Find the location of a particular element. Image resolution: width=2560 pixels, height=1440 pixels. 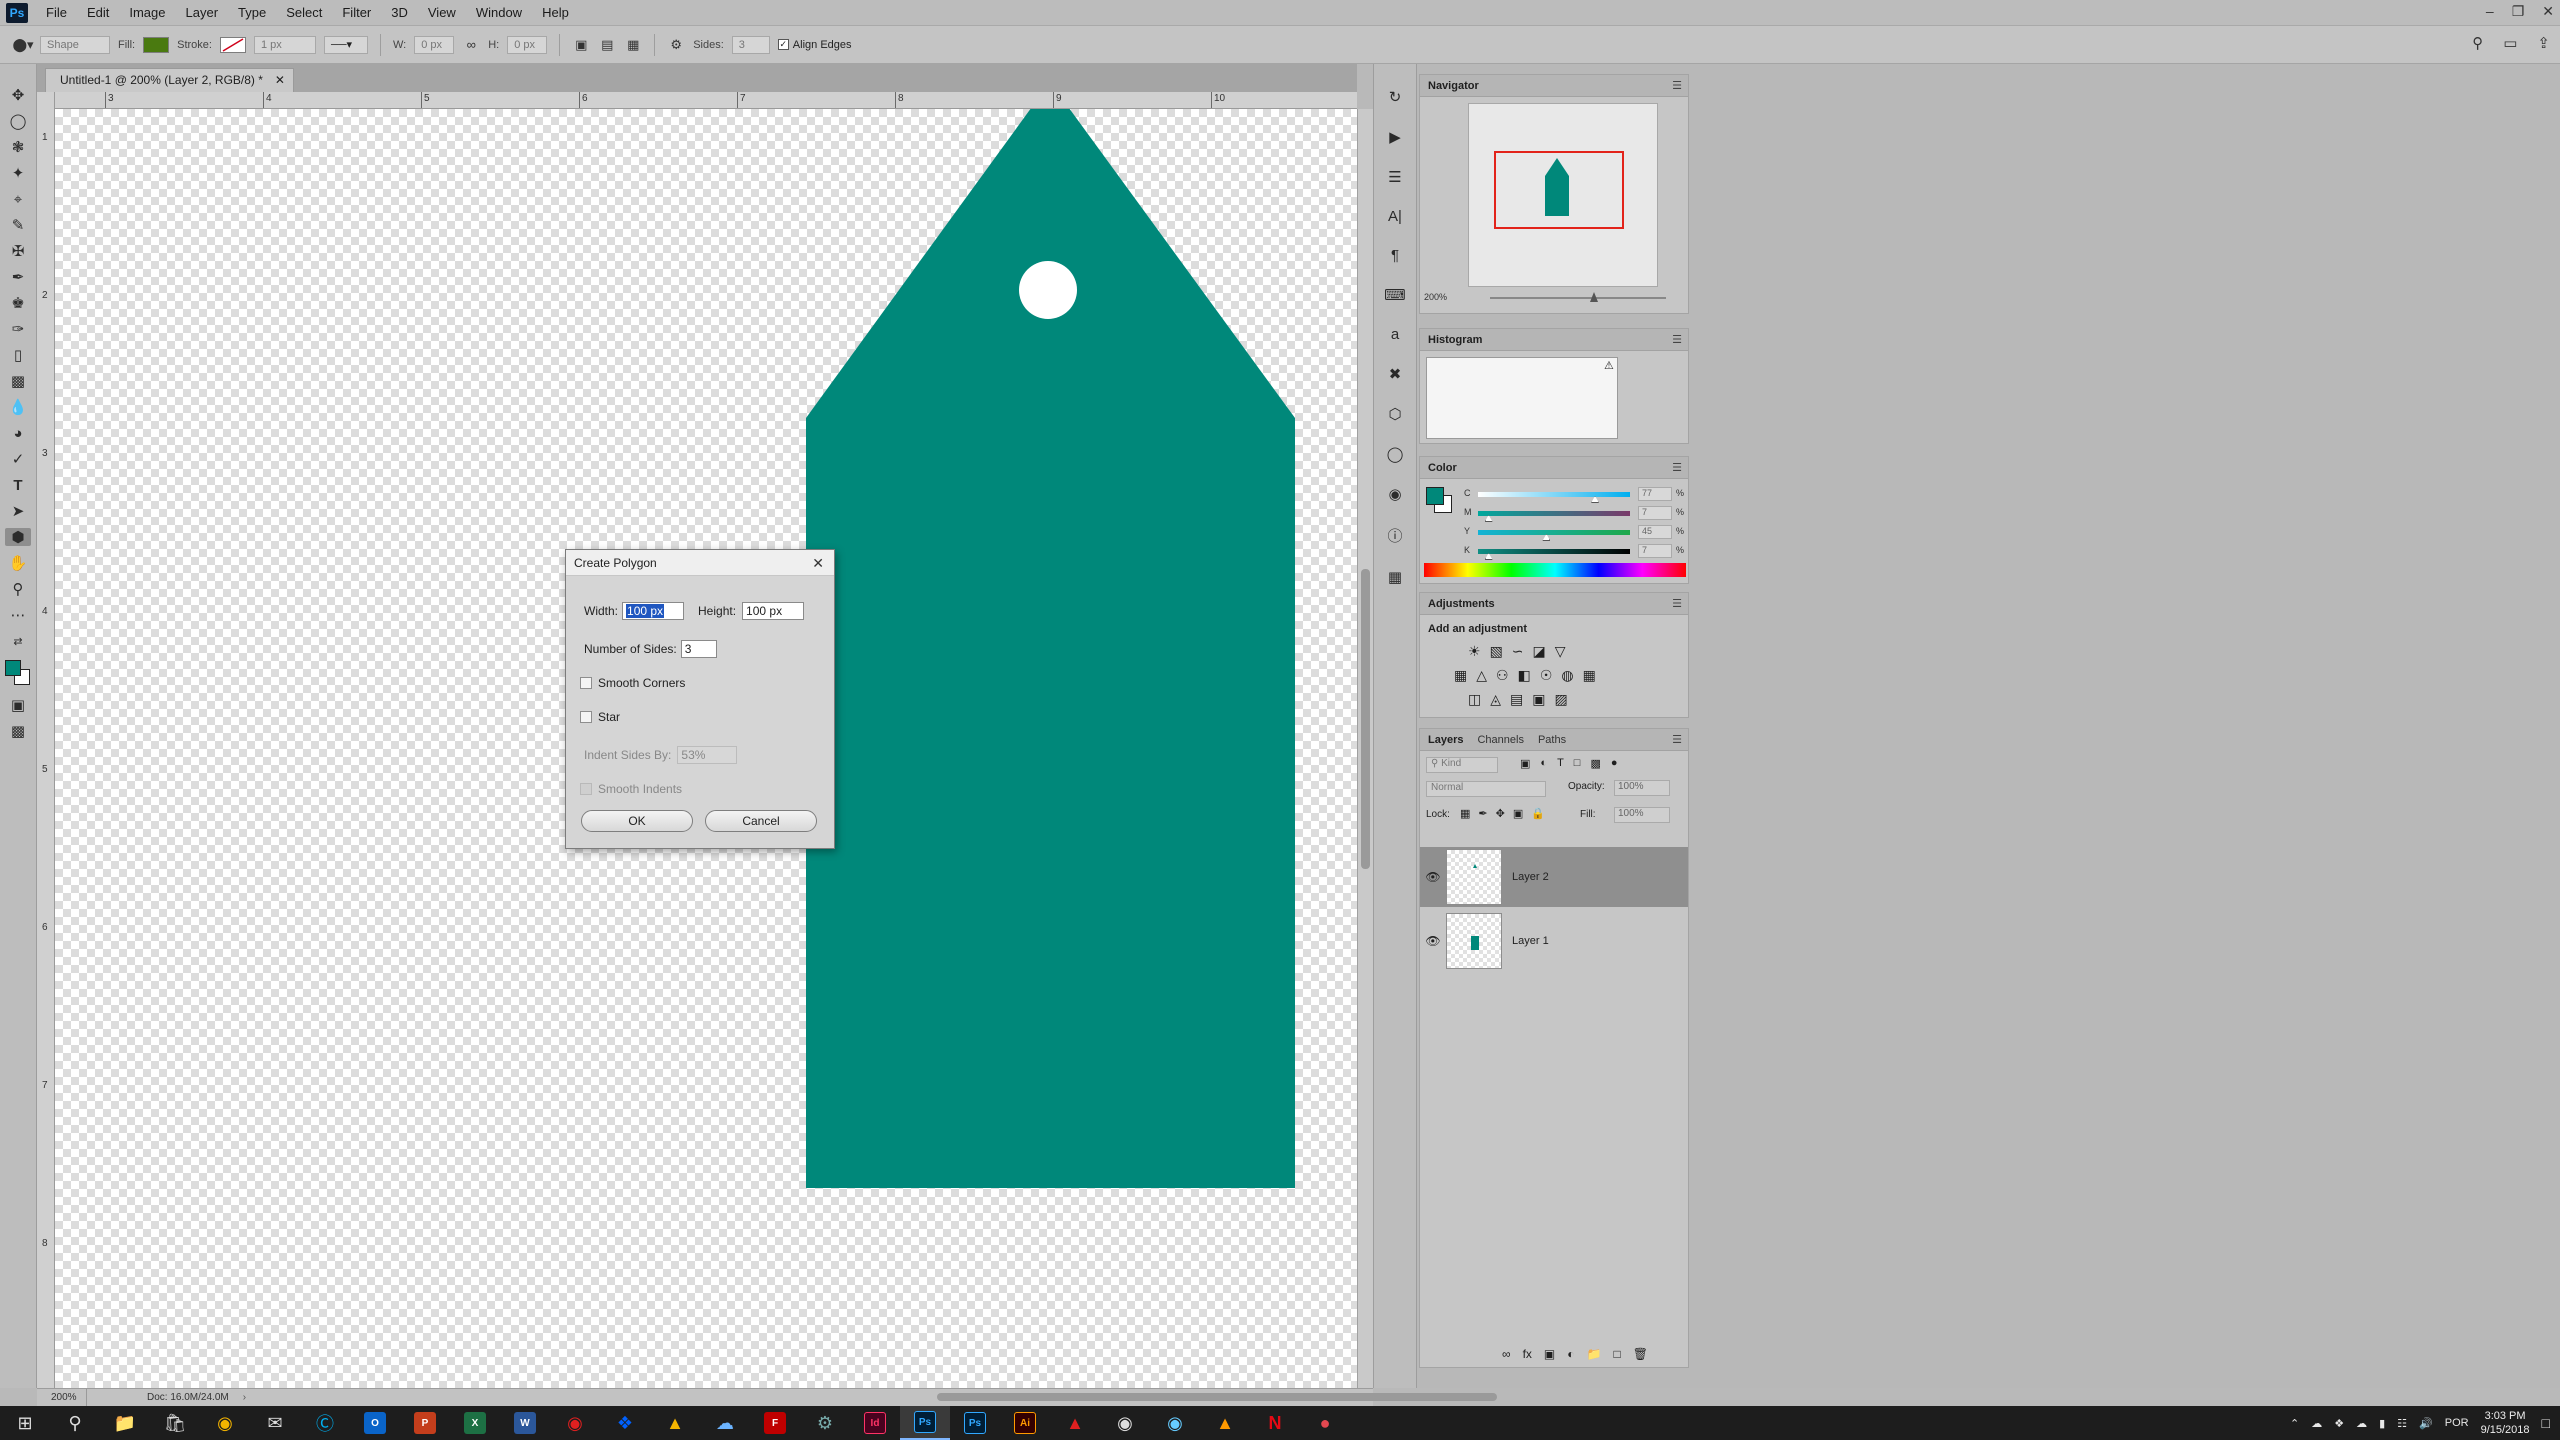

hue-saturation-icon: △ is located at coordinates (1481, 675).